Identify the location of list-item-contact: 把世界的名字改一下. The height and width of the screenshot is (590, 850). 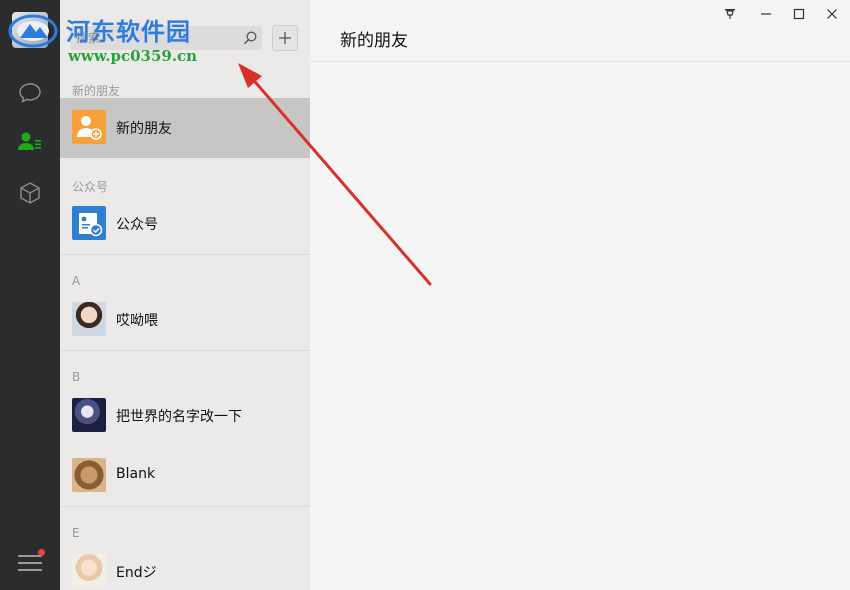
(185, 416).